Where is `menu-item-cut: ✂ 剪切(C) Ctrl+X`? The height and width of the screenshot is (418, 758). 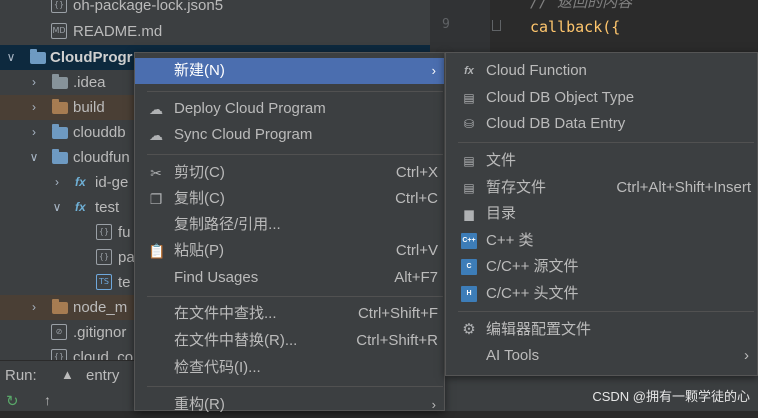
menu-item-cut: ✂ 剪切(C) Ctrl+X is located at coordinates (289, 173).